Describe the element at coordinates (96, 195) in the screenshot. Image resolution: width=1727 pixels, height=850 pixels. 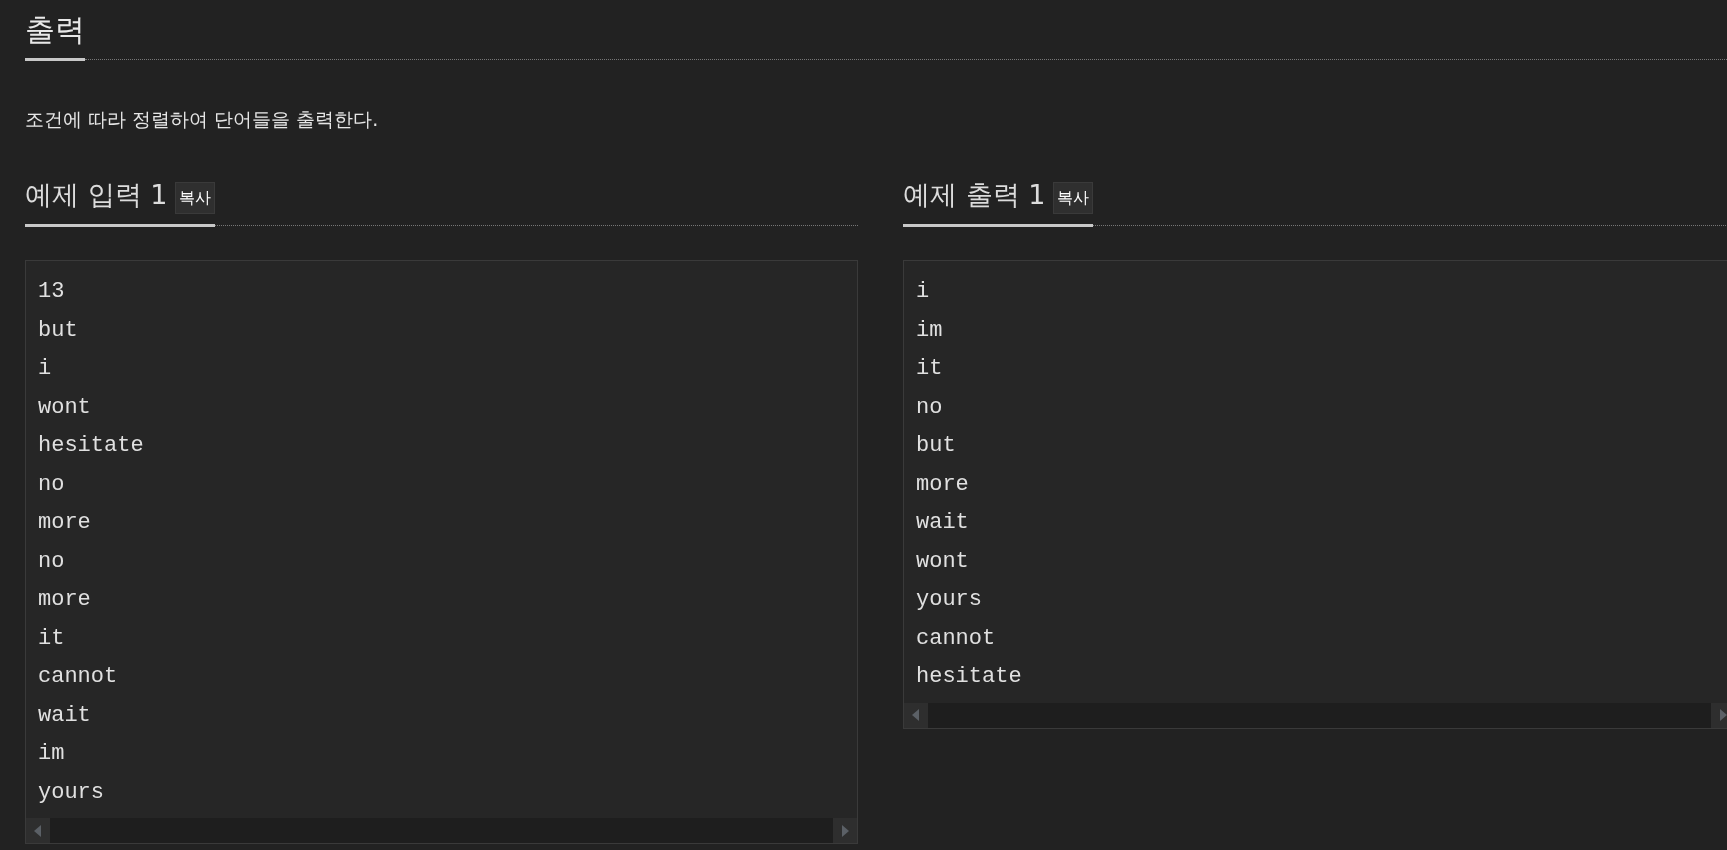
I see `sample-title: 예제 입력 1` at that location.